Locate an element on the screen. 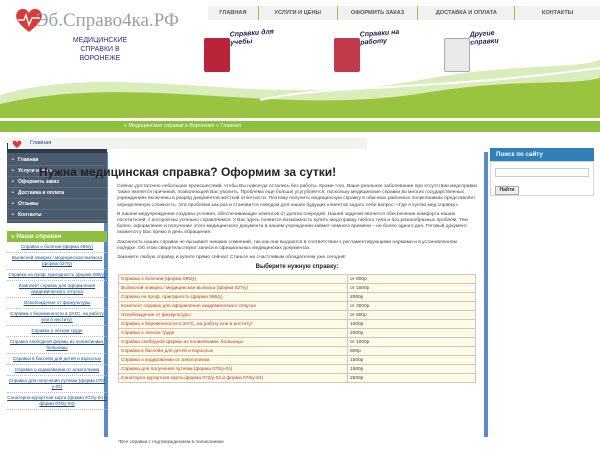 Image resolution: width=600 pixels, height=450 pixels. table-row: Справка о легком труде 2000р is located at coordinates (297, 333).